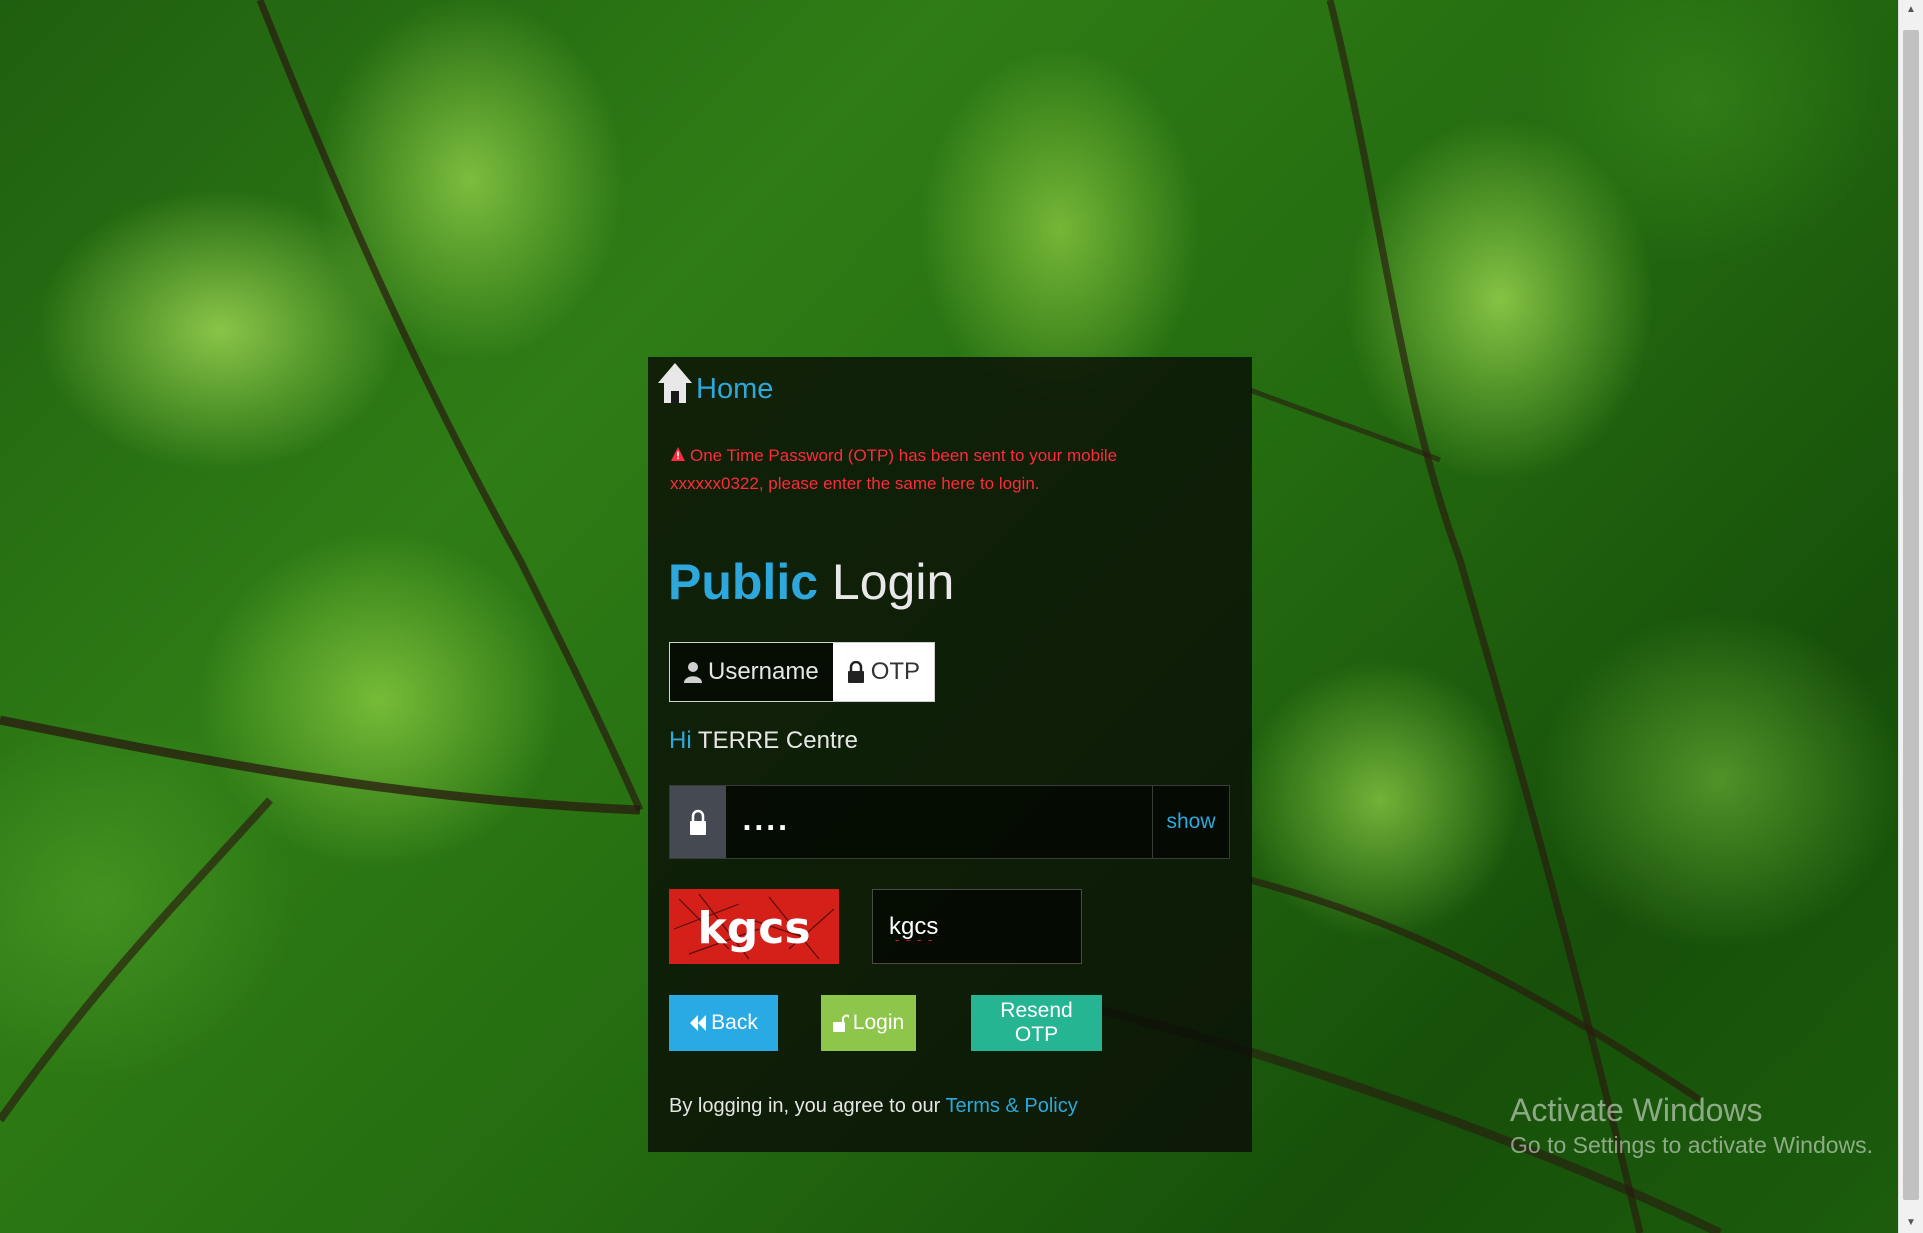  I want to click on otp-input-group: show, so click(949, 822).